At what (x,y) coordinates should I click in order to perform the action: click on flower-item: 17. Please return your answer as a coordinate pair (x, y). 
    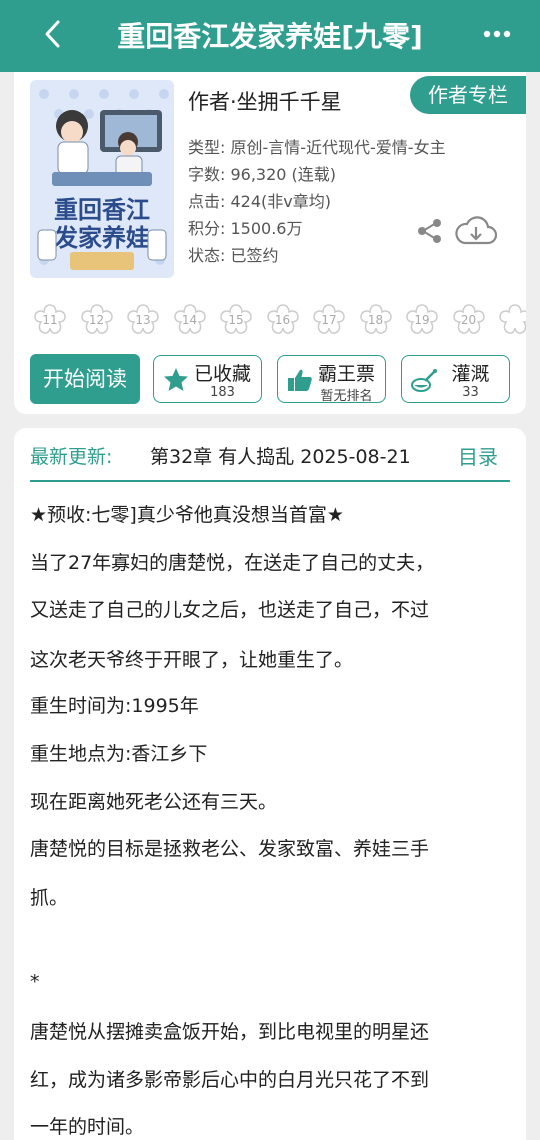
    Looking at the image, I should click on (329, 320).